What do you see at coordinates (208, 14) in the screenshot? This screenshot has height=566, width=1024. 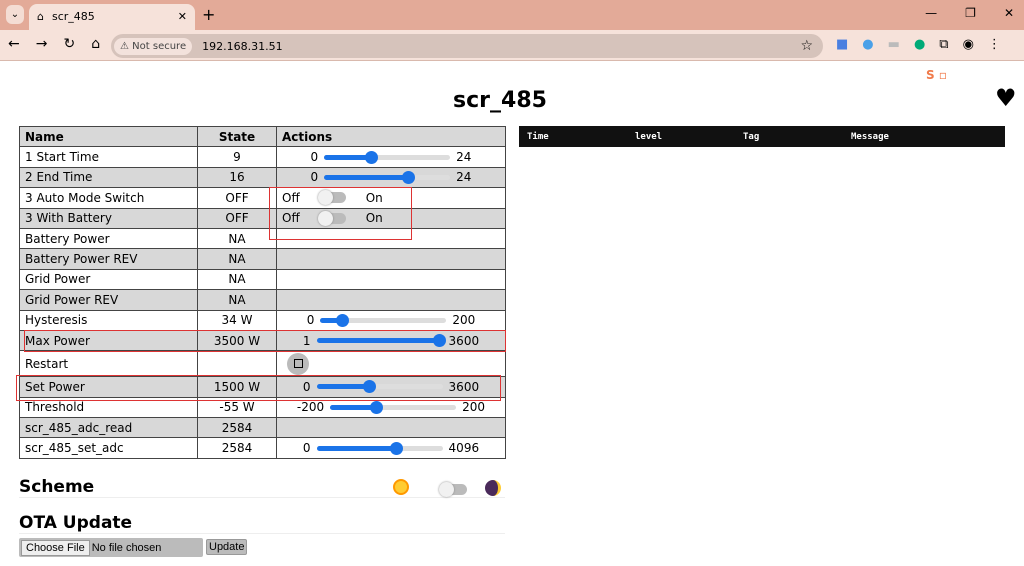 I see `new-tab-button: +` at bounding box center [208, 14].